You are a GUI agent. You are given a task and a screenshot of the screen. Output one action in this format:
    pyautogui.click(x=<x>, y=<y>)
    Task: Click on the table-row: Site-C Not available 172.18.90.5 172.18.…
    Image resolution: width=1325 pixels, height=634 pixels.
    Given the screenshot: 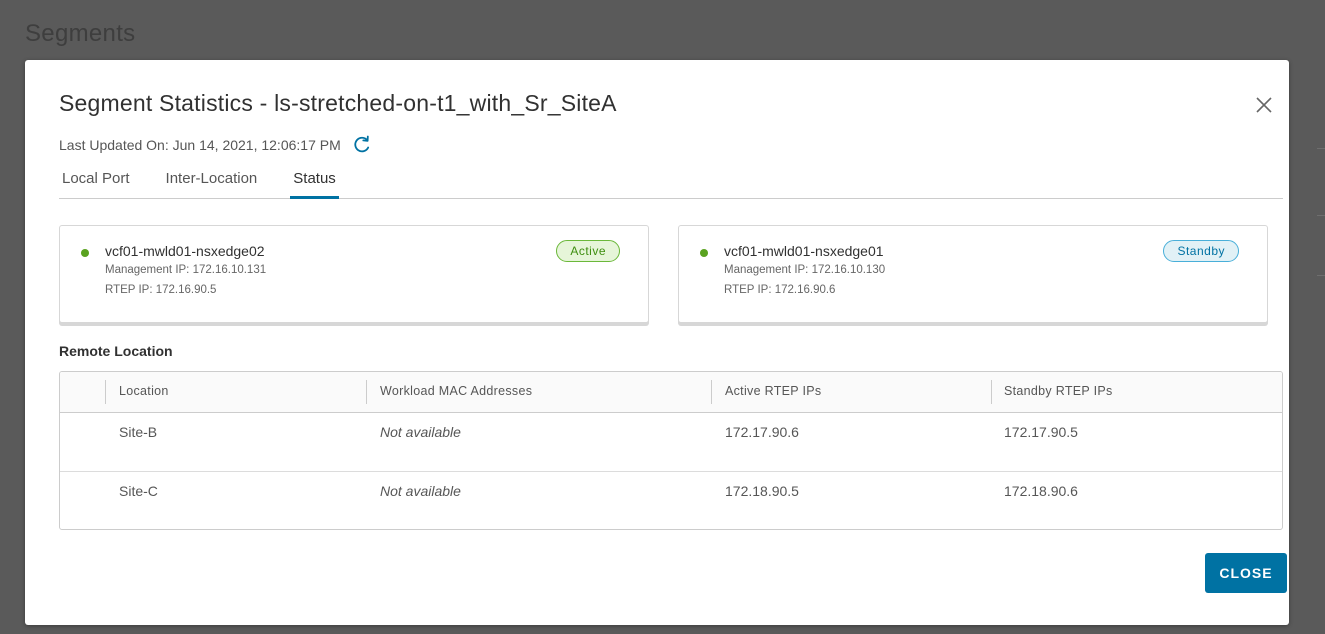 What is the action you would take?
    pyautogui.click(x=671, y=500)
    